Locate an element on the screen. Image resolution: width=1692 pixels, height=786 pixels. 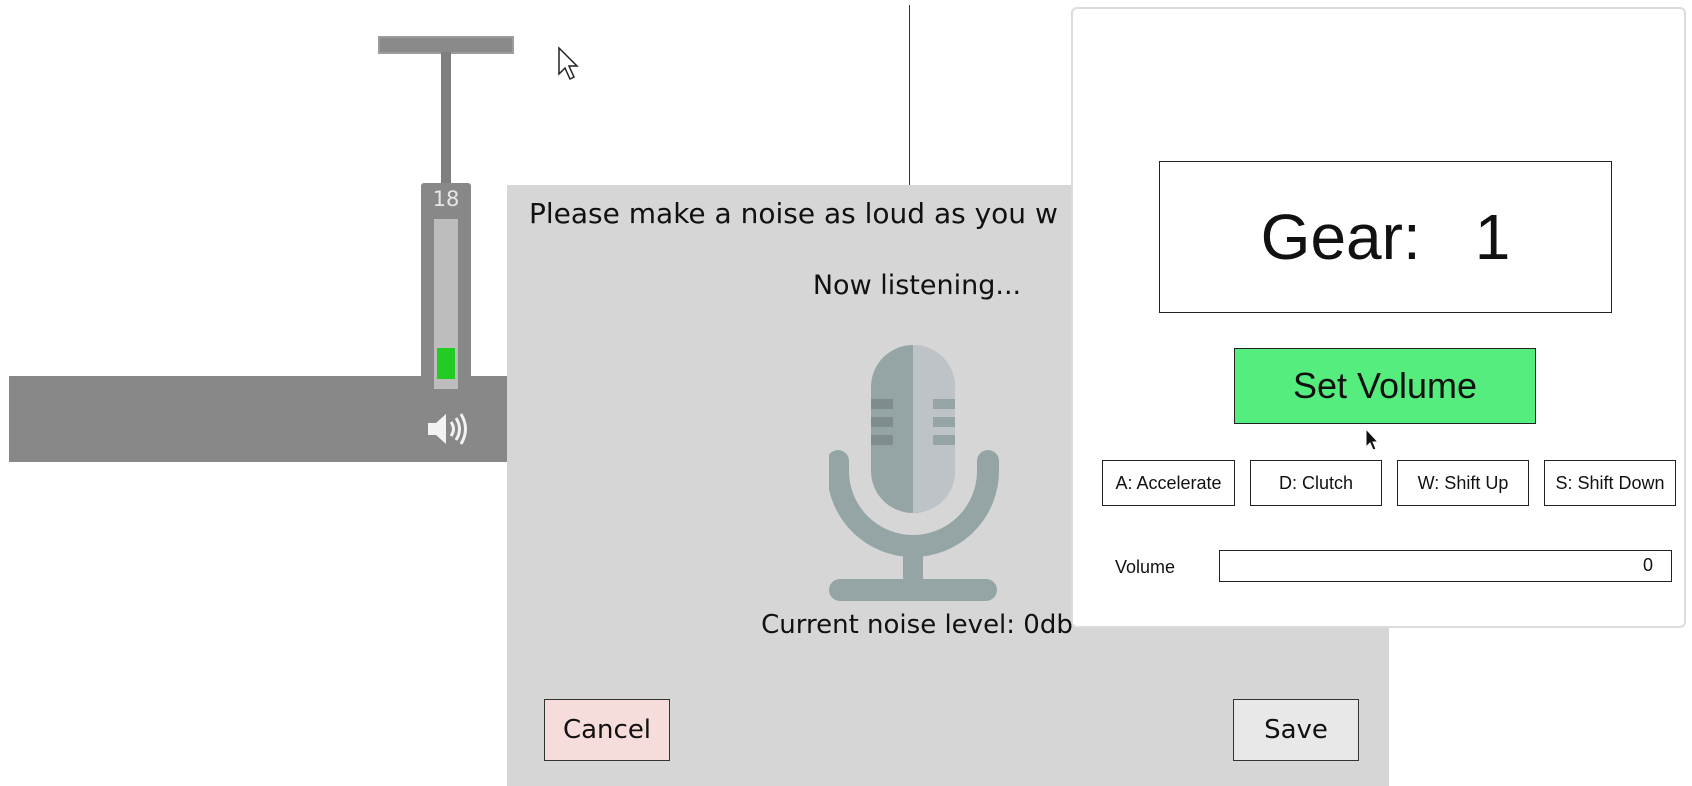
speaker-icon is located at coordinates (447, 429).